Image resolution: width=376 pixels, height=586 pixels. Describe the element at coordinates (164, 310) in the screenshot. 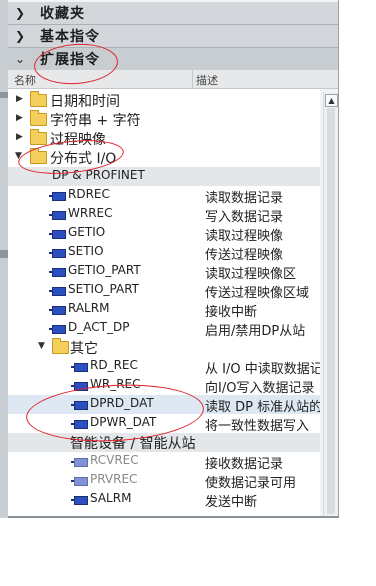

I see `list-item: RALRM 接收中断` at that location.